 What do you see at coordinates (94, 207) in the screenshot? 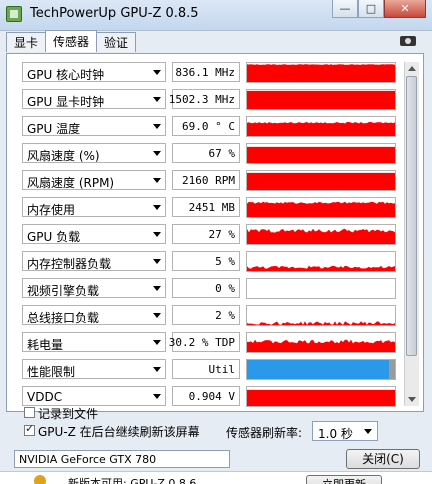
I see `sensor-select: 内存使用` at bounding box center [94, 207].